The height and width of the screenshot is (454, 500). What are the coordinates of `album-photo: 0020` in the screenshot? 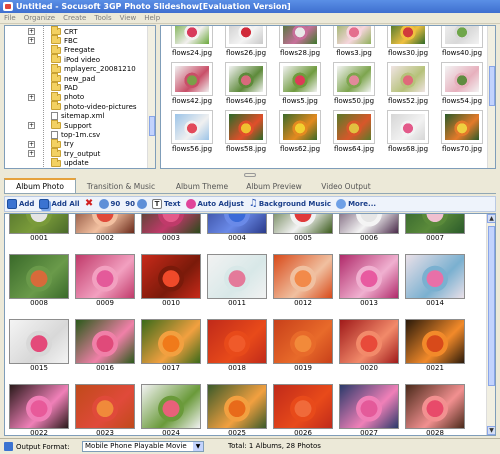 It's located at (369, 347).